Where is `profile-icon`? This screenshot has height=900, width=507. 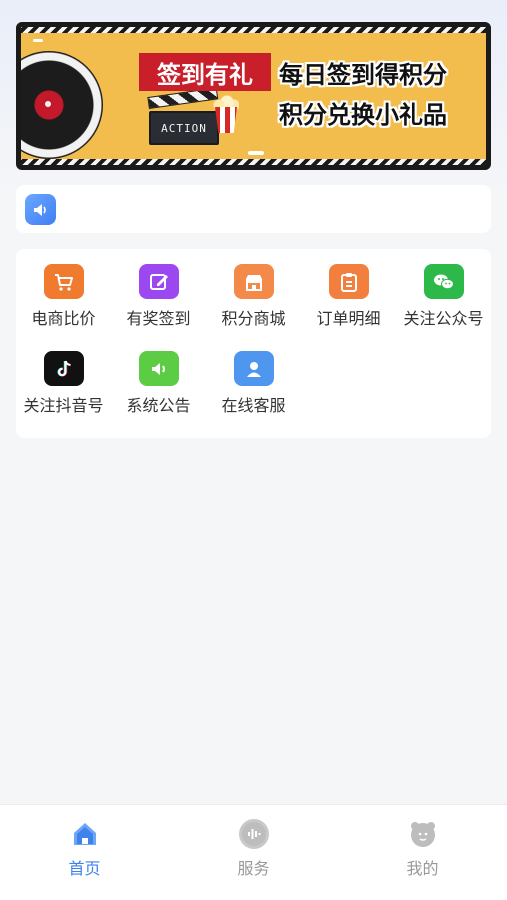
profile-icon is located at coordinates (423, 834).